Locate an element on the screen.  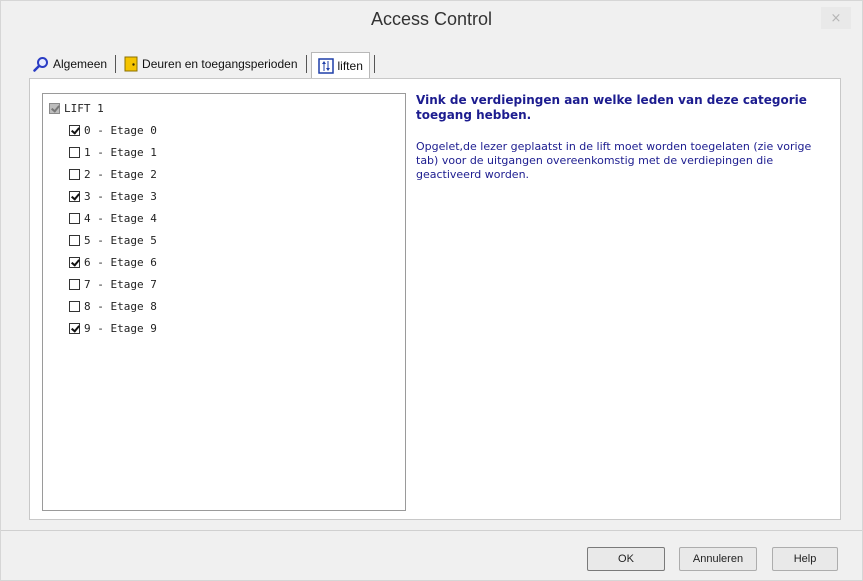
tab-liften-label: liften is located at coordinates (350, 65).